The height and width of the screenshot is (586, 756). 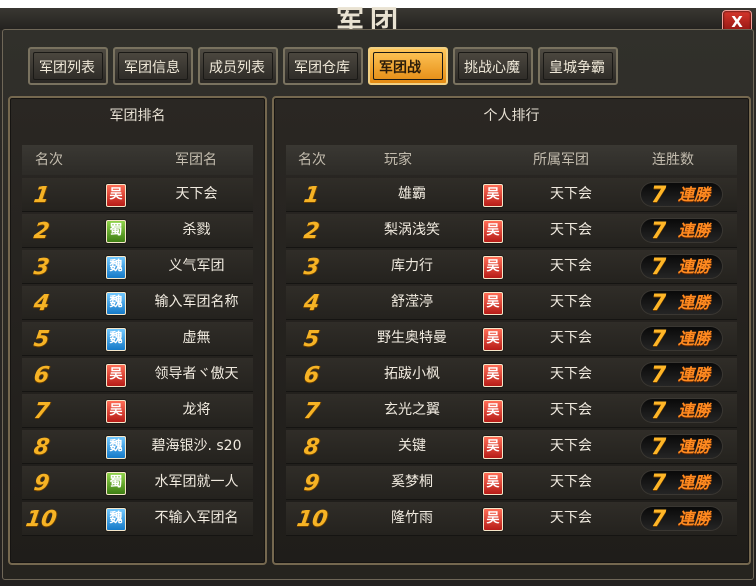 What do you see at coordinates (511, 266) in the screenshot?
I see `personal-ranking-row: 3 库力行 吴 天下会 7 連勝` at bounding box center [511, 266].